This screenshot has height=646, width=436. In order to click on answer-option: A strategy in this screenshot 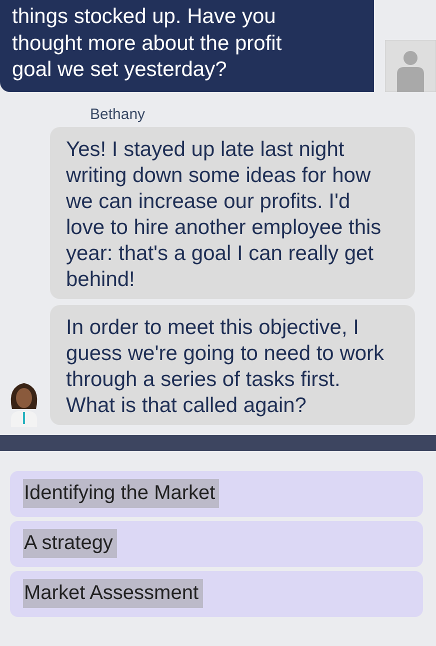, I will do `click(216, 543)`.